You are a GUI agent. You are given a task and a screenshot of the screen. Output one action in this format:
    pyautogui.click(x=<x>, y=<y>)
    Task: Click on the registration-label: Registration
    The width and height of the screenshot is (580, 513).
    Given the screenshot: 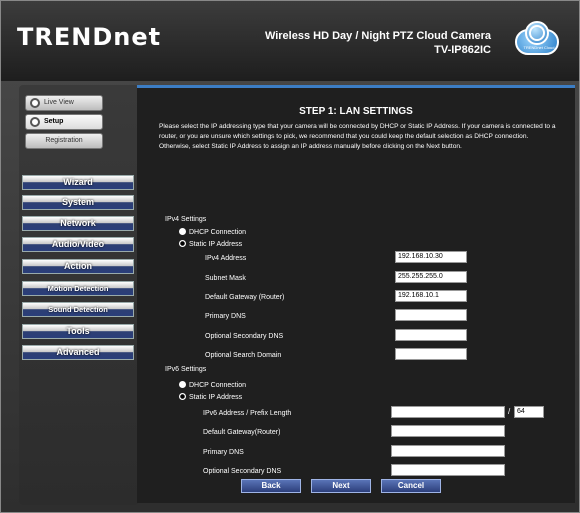 What is the action you would take?
    pyautogui.click(x=64, y=140)
    